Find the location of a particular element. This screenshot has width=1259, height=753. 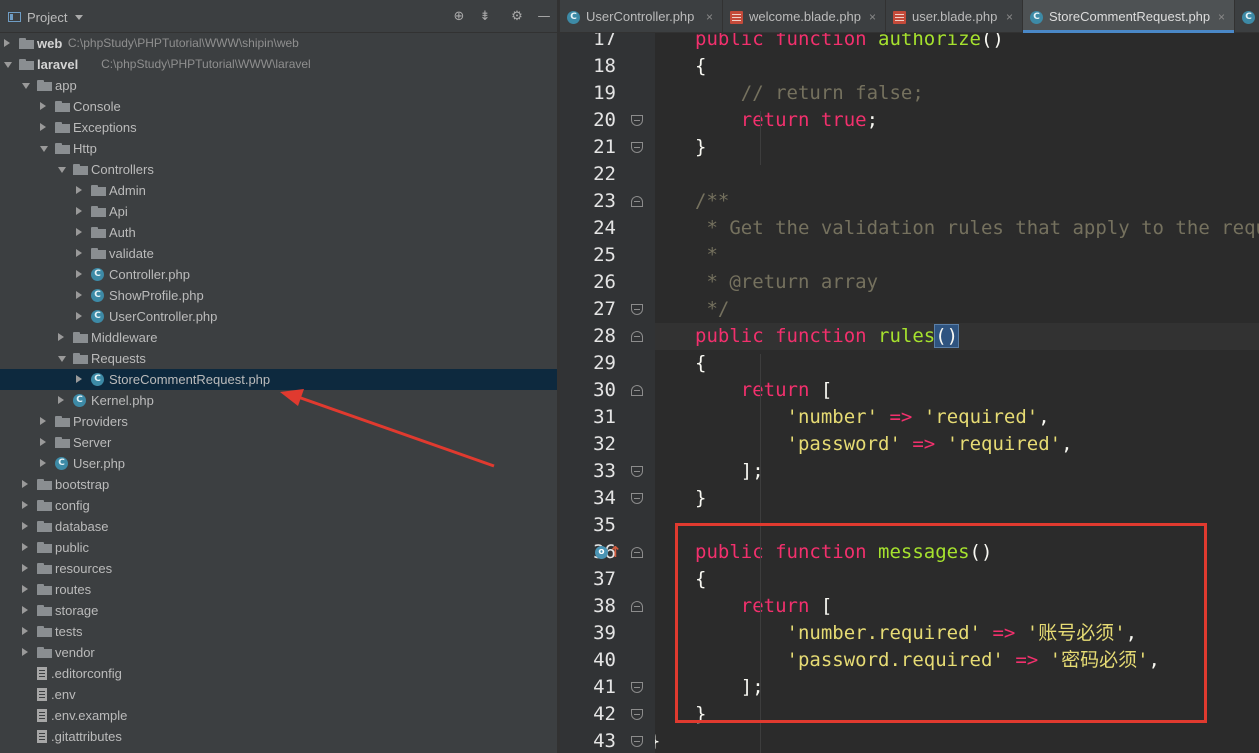

tree-row--env-example: .env.example is located at coordinates (278, 715).